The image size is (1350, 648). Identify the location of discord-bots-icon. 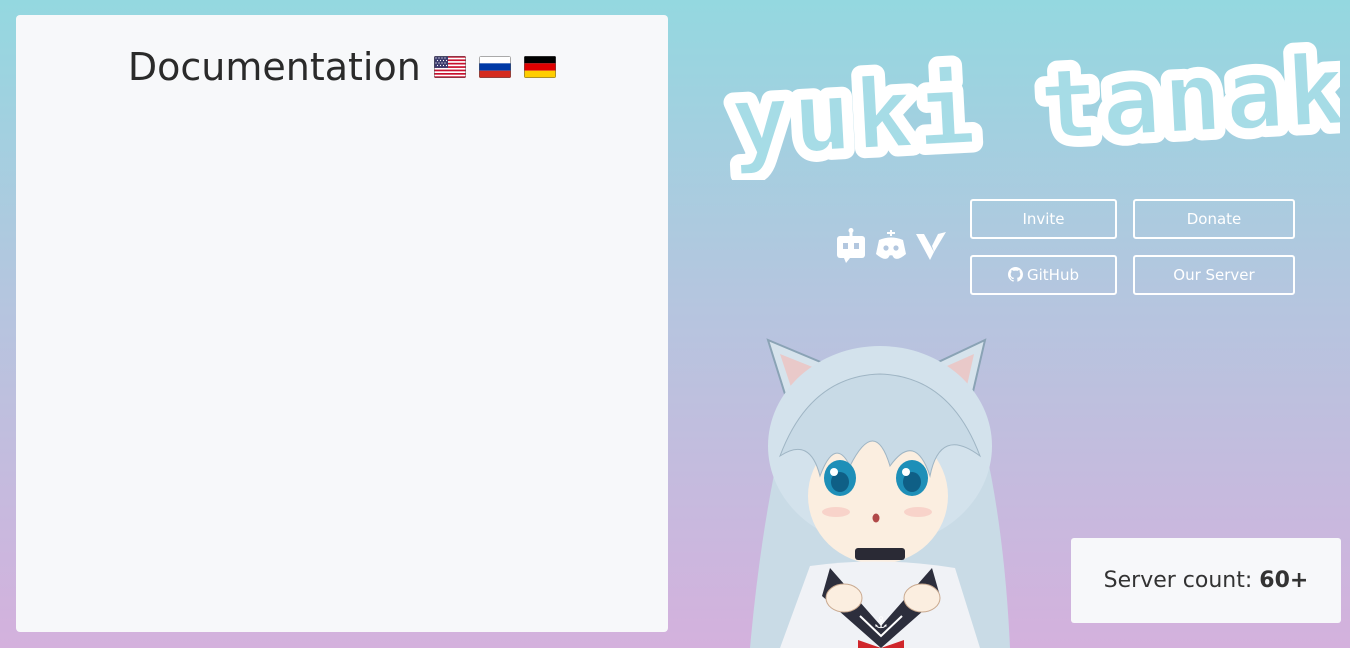
(891, 248).